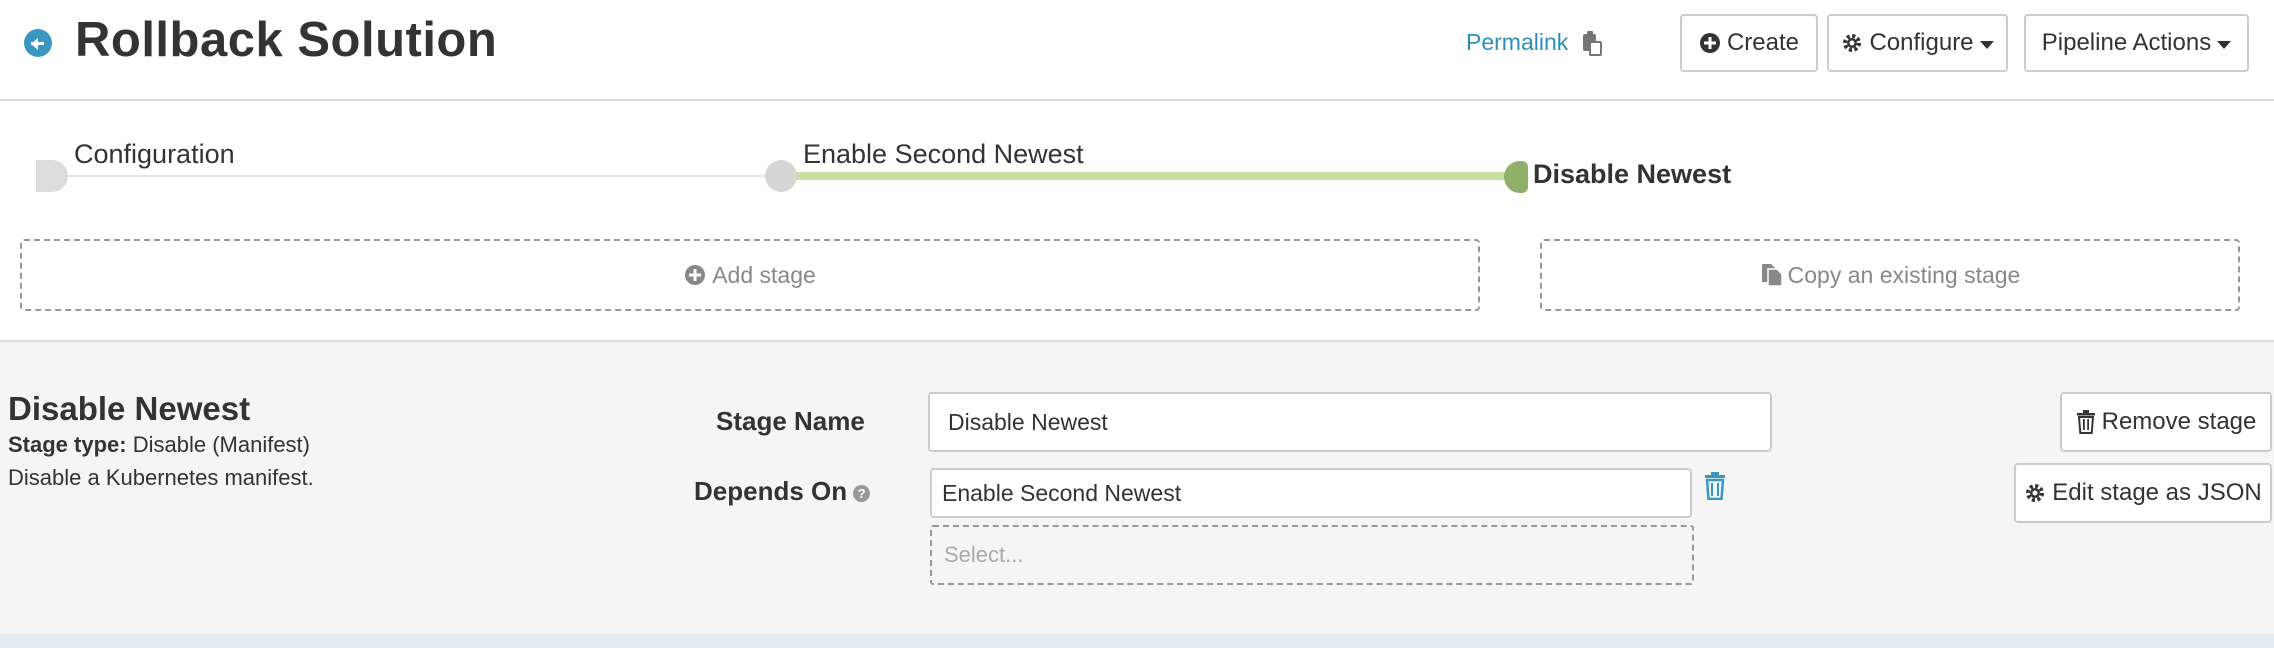 The image size is (2274, 648). What do you see at coordinates (943, 154) in the screenshot?
I see `stage-label-enable-second-newest: Enable Second Newest` at bounding box center [943, 154].